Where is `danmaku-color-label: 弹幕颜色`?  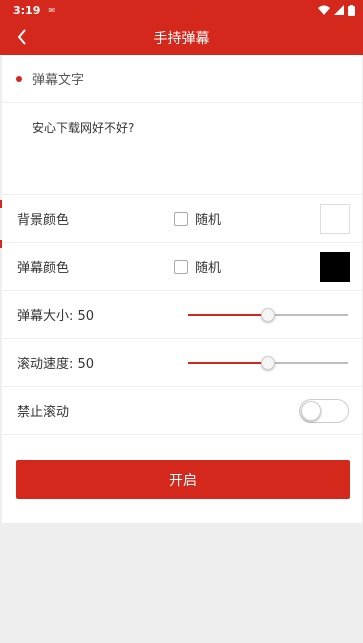 danmaku-color-label: 弹幕颜色 is located at coordinates (43, 268).